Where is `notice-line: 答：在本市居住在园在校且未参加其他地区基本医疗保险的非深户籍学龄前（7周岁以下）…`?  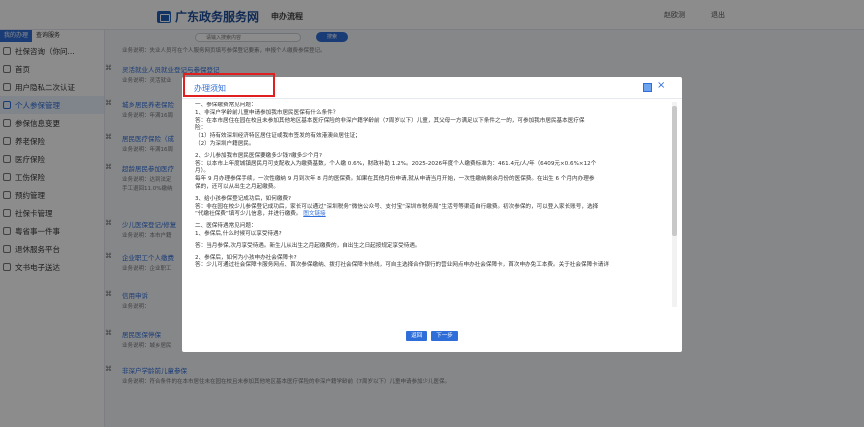
notice-line: 答：在本市居住在园在校且未参加其他地区基本医疗保险的非深户籍学龄前（7周岁以下）… is located at coordinates (432, 122).